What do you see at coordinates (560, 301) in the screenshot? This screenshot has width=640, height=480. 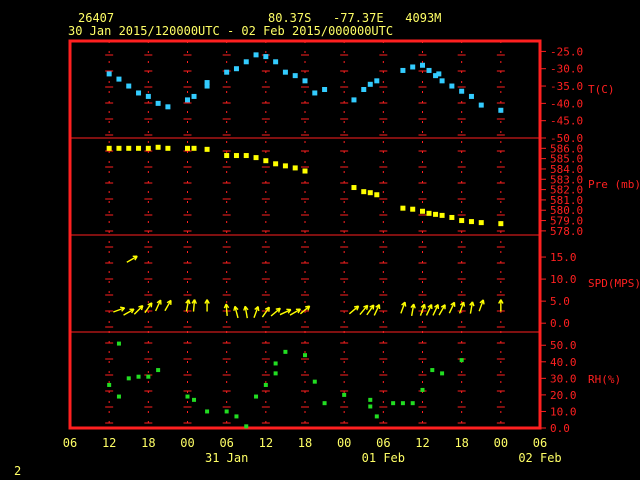 I see `wind-tick-label: 5.0` at bounding box center [560, 301].